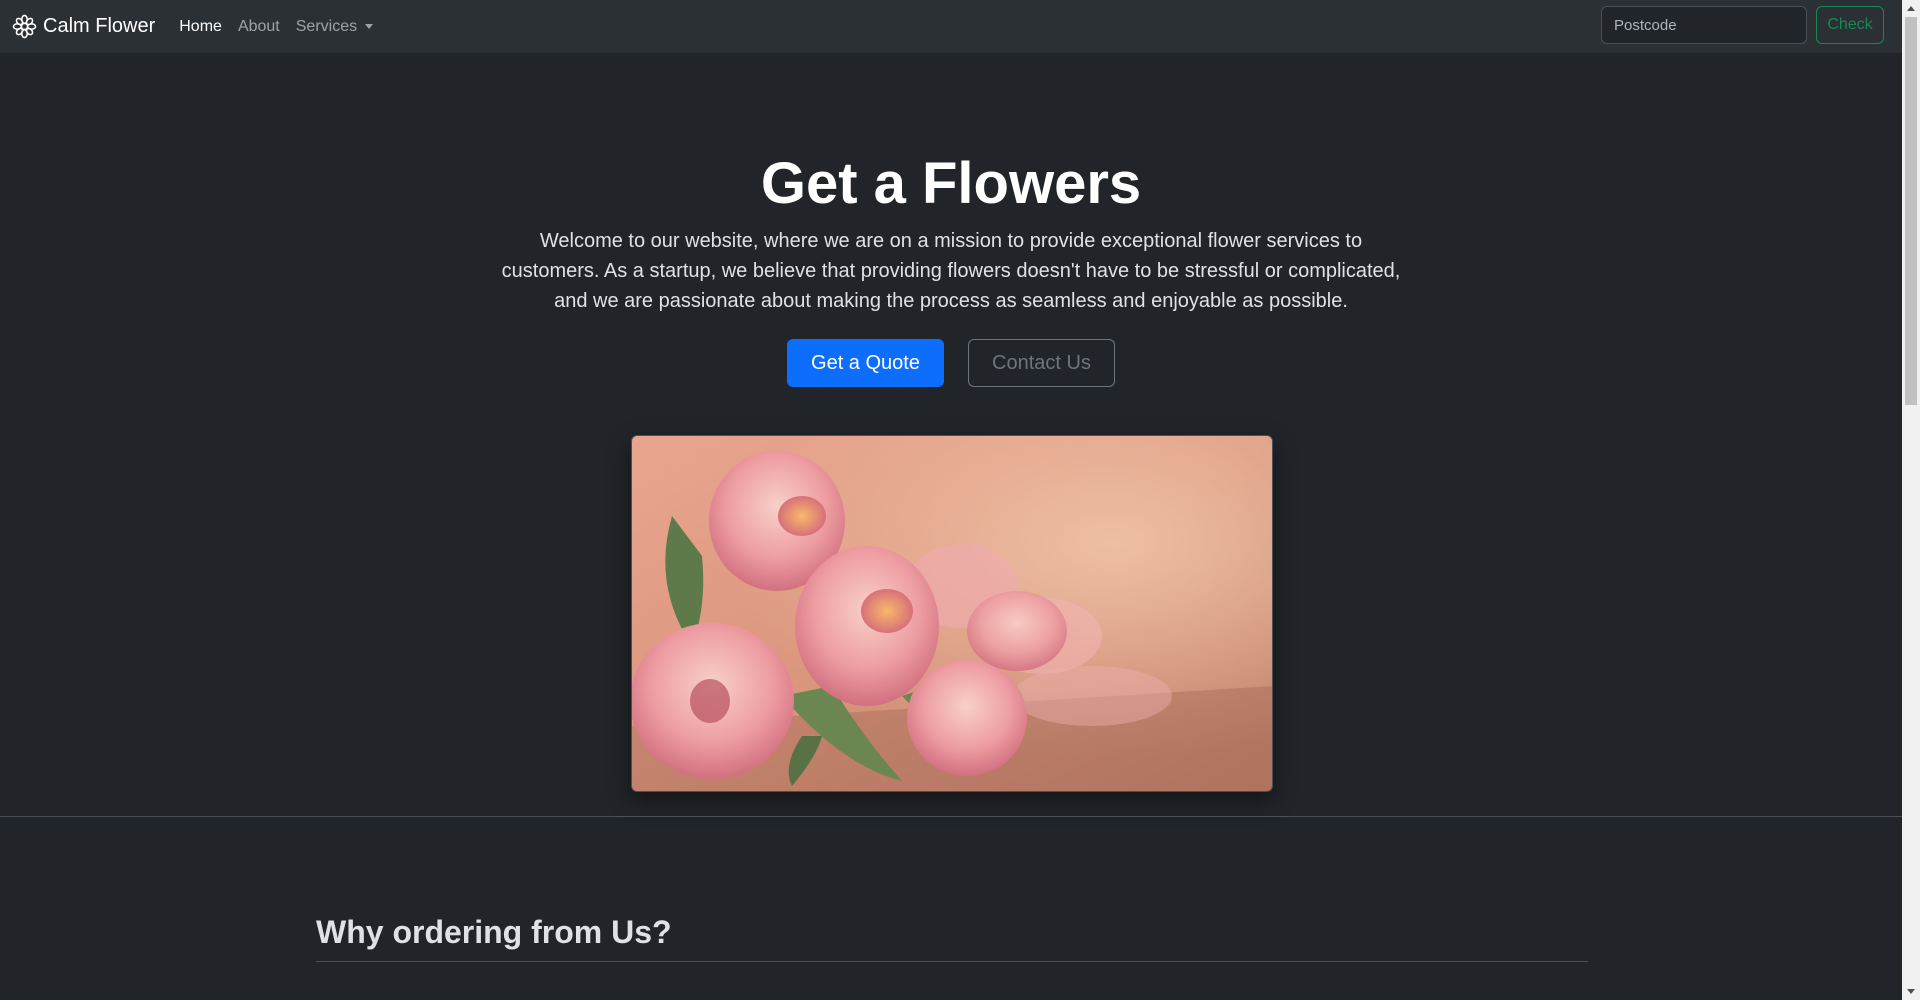  What do you see at coordinates (951, 26) in the screenshot?
I see `navbar: Calm Flower Home About Services Check` at bounding box center [951, 26].